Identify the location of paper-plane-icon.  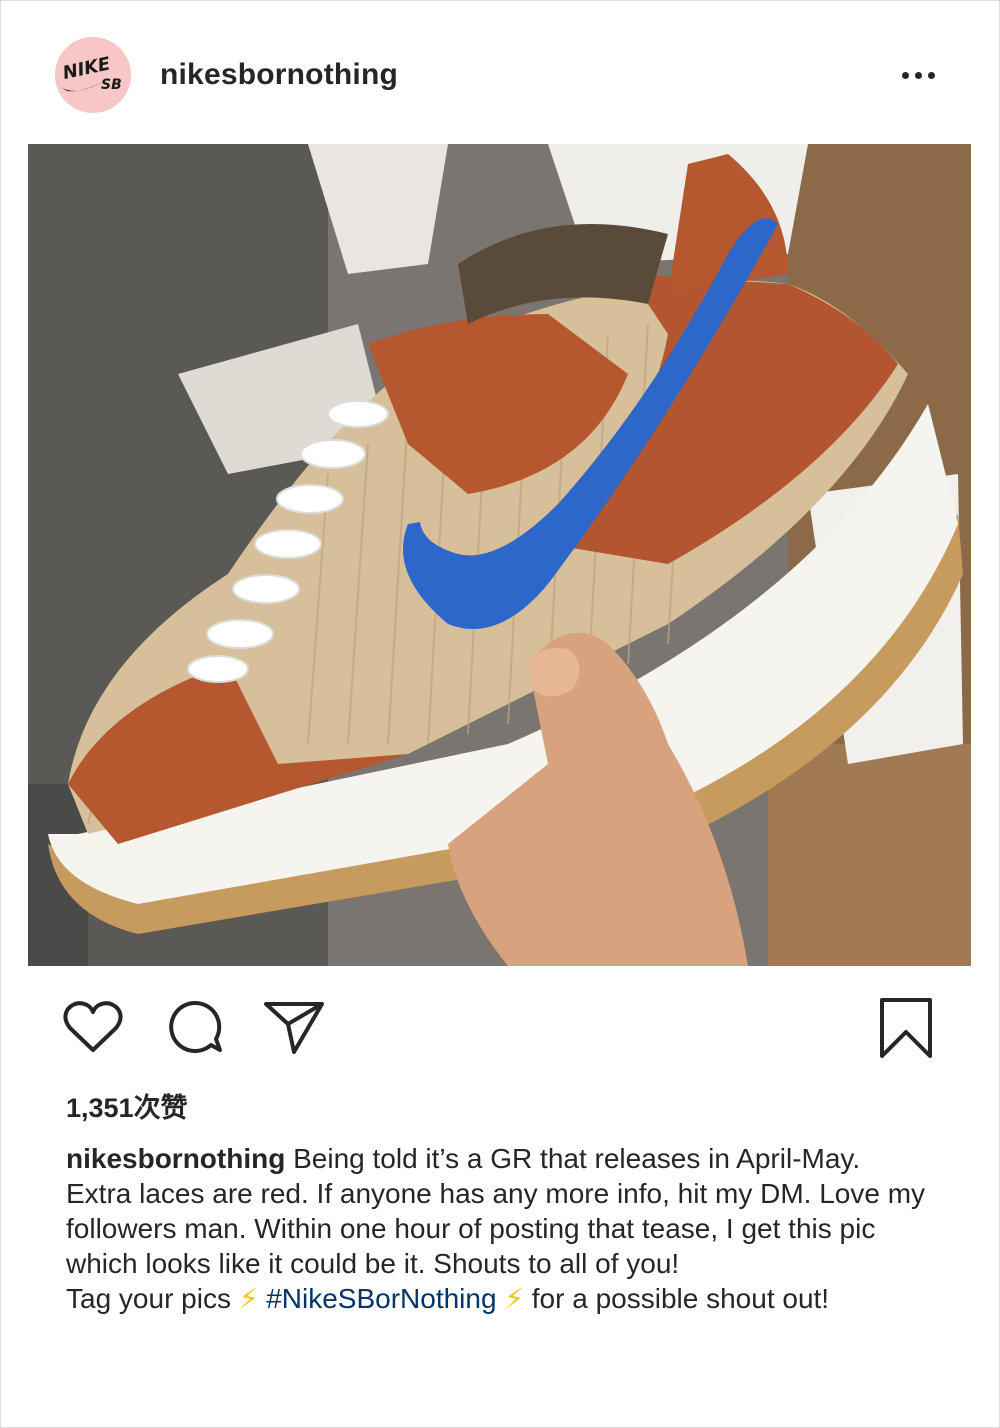
(294, 1029).